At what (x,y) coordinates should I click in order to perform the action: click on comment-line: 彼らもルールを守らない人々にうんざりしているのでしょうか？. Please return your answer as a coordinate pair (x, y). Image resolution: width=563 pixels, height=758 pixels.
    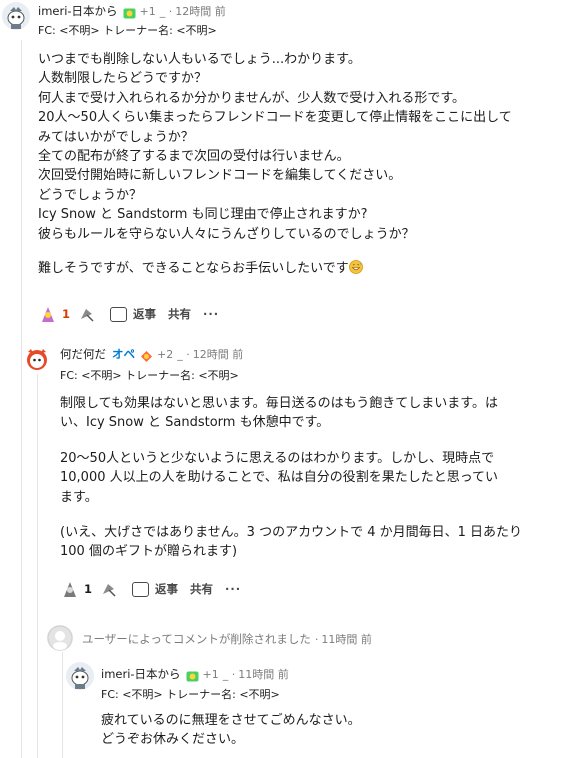
    Looking at the image, I should click on (226, 234).